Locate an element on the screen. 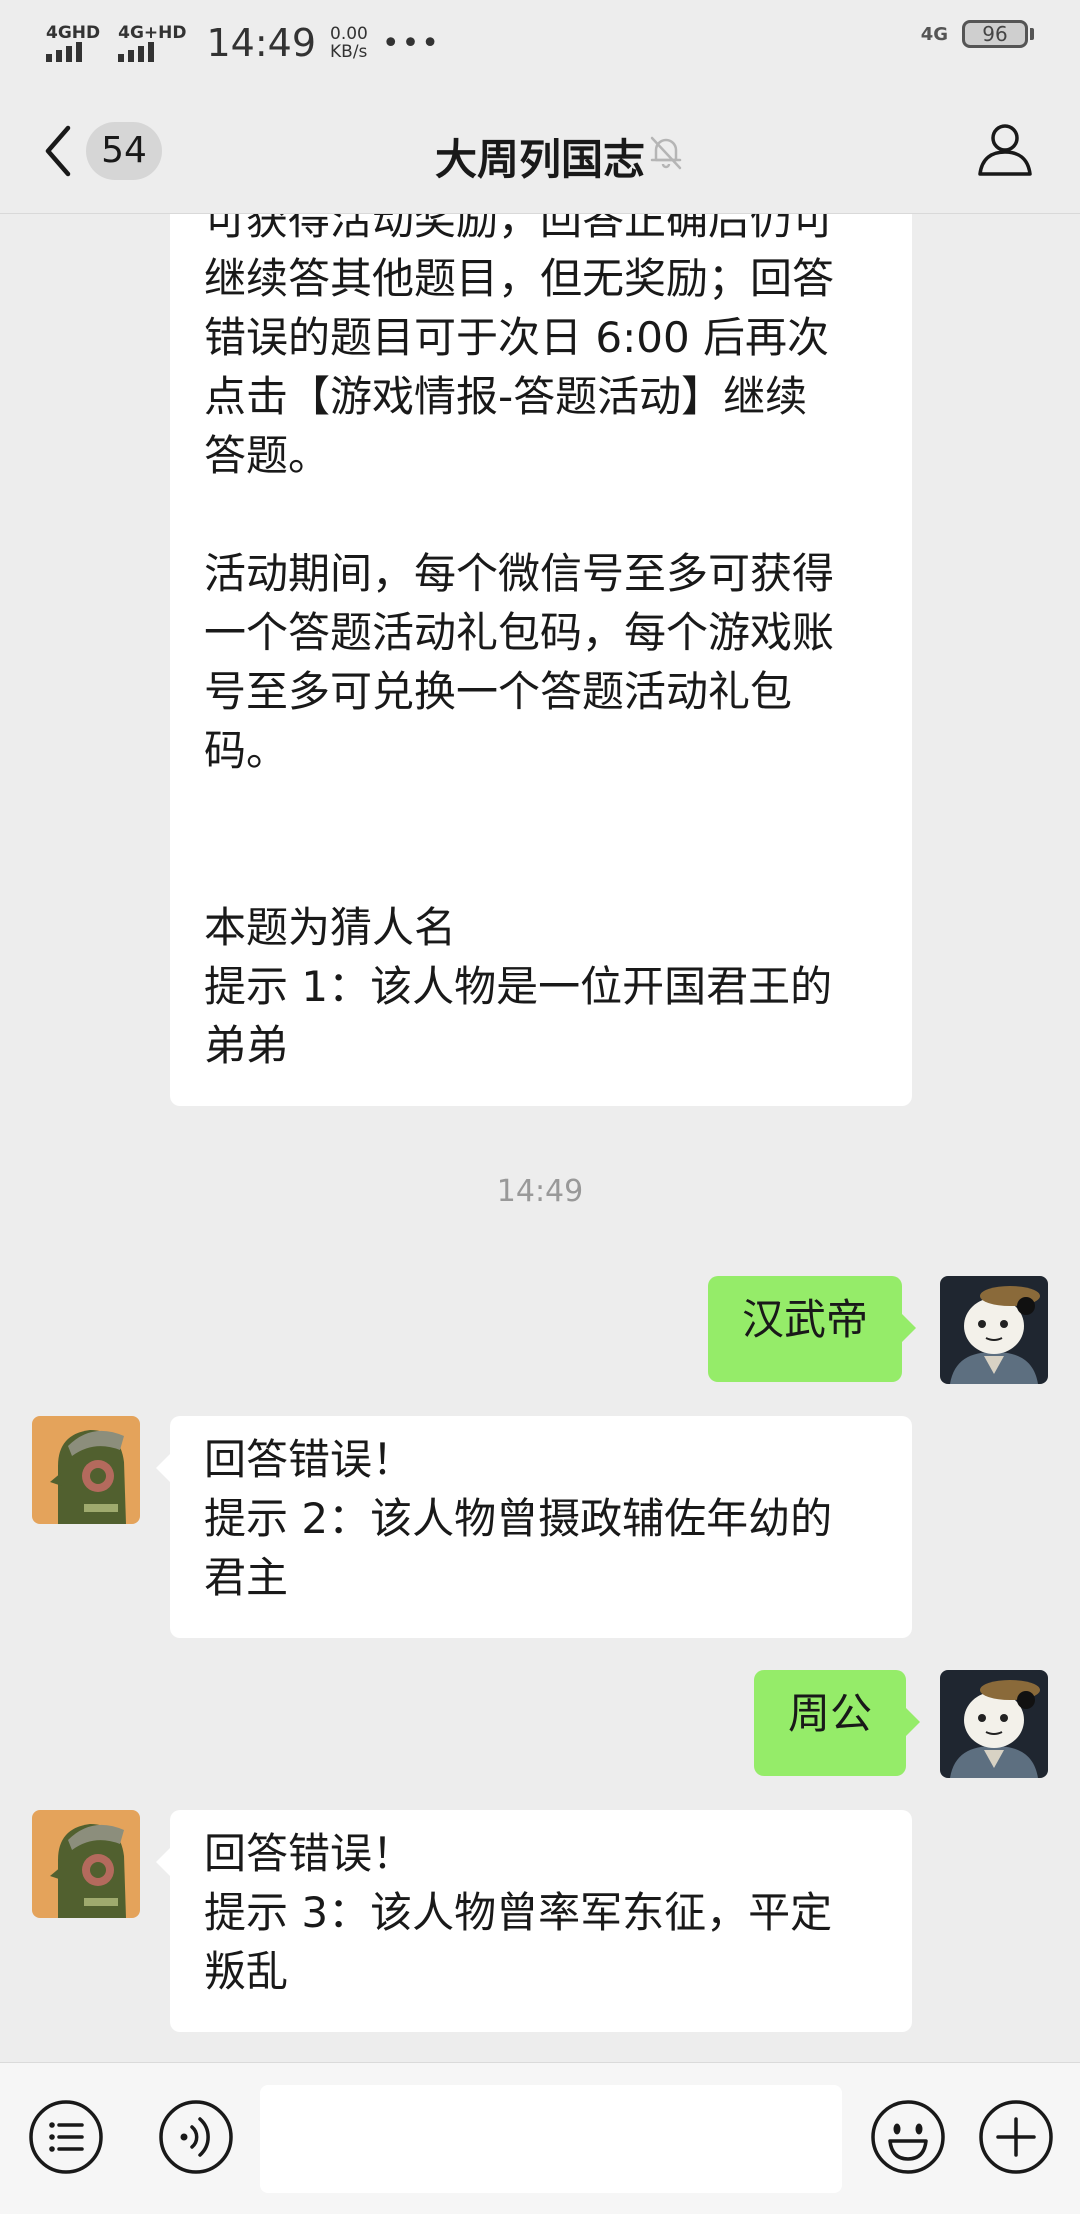 Image resolution: width=1080 pixels, height=2214 pixels. message-bubble-outgoing: 周公 is located at coordinates (837, 1723).